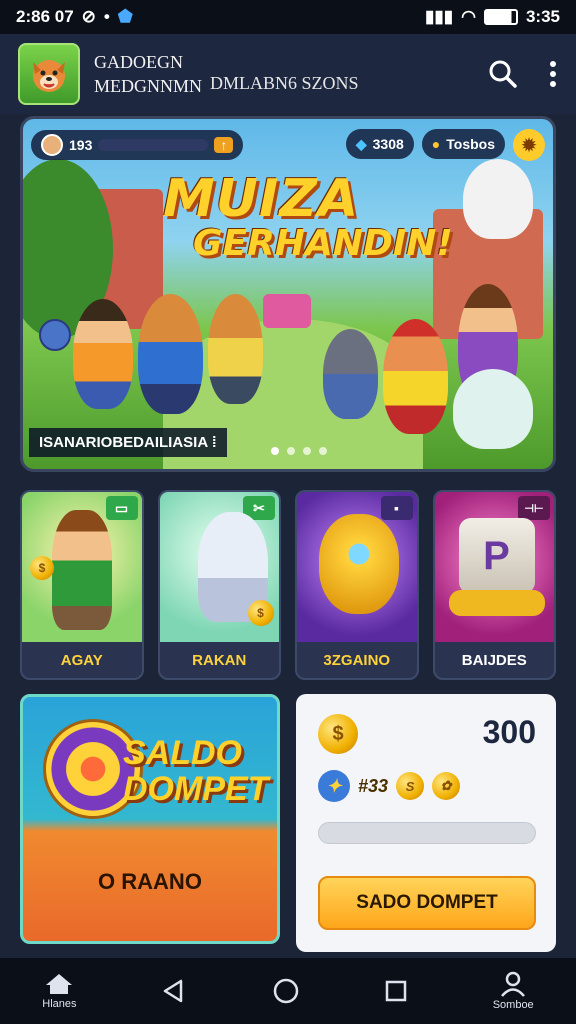 The image size is (576, 1024). What do you see at coordinates (338, 734) in the screenshot?
I see `wallet-coin-icon: $` at bounding box center [338, 734].